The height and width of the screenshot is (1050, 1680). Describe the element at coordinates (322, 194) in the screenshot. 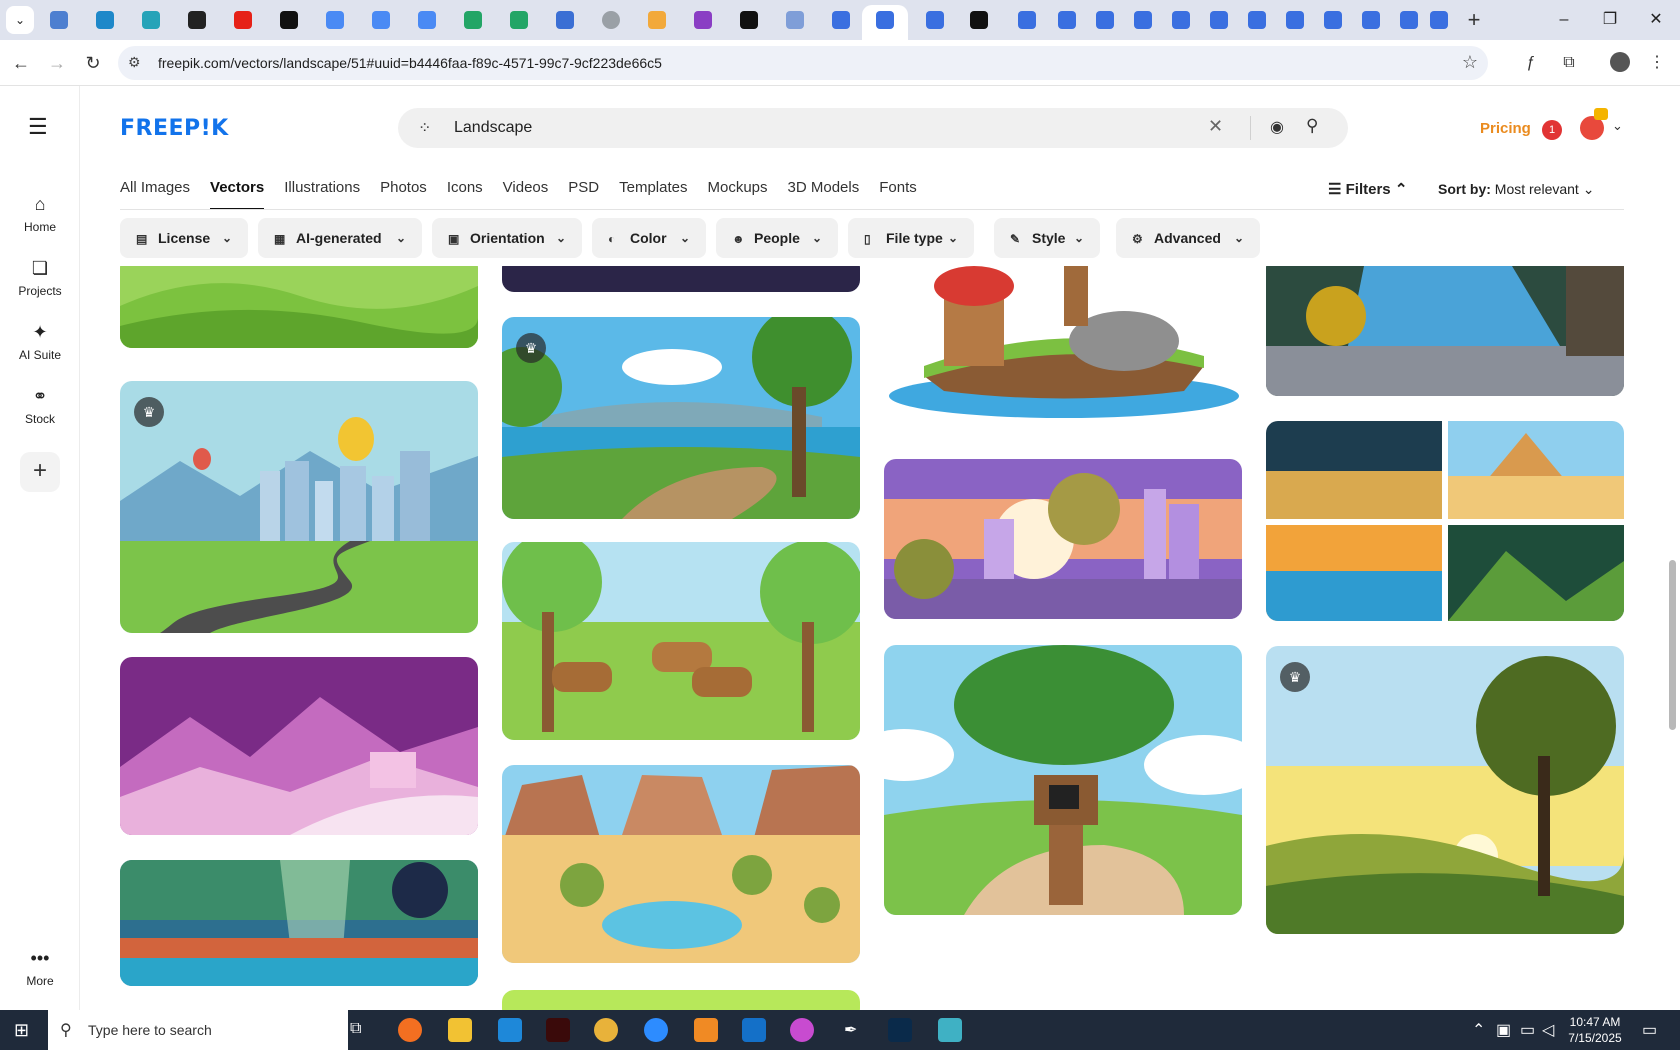

I see `tab-illustrations: Illustrations` at that location.